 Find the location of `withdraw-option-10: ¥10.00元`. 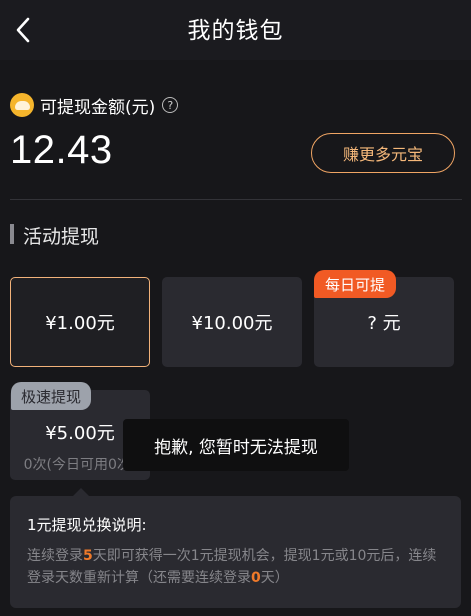

withdraw-option-10: ¥10.00元 is located at coordinates (232, 322).